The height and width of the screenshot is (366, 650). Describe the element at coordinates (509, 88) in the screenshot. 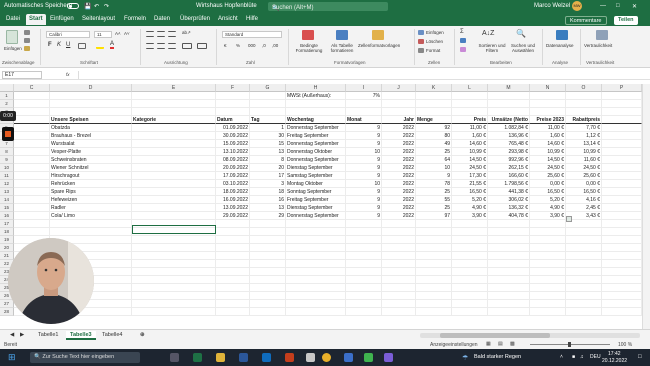

I see `column-header: M` at that location.